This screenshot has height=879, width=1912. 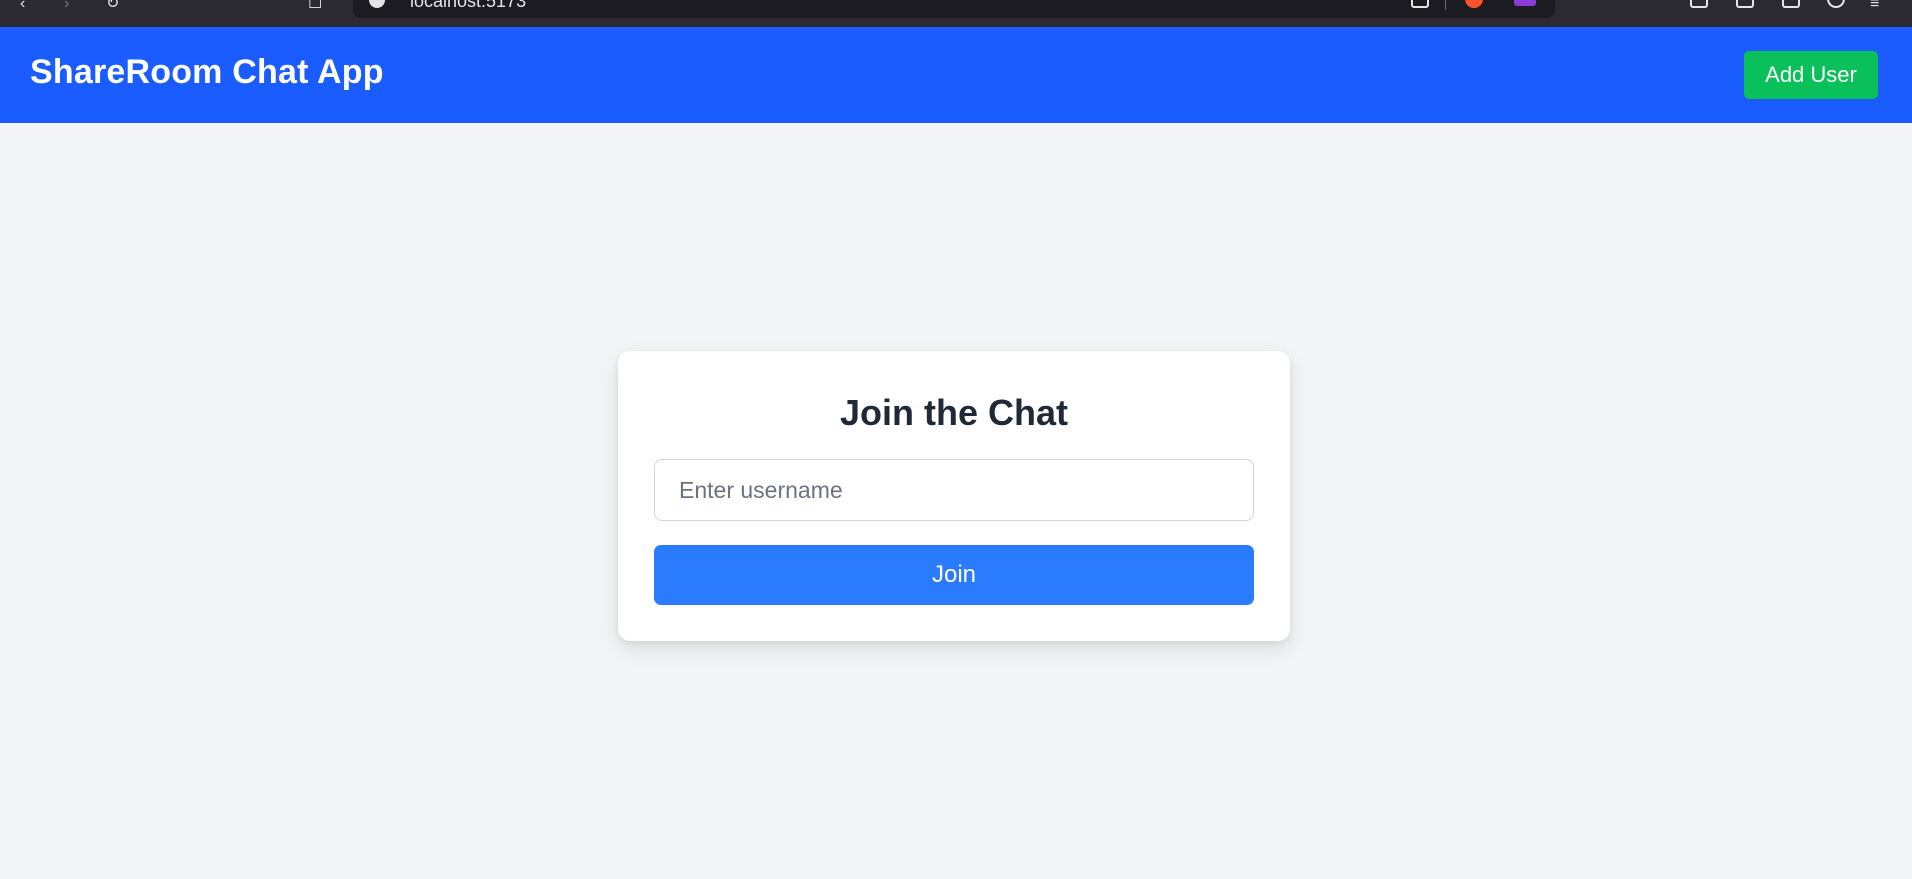 What do you see at coordinates (468, 6) in the screenshot?
I see `address-bar-url: localhost:5173` at bounding box center [468, 6].